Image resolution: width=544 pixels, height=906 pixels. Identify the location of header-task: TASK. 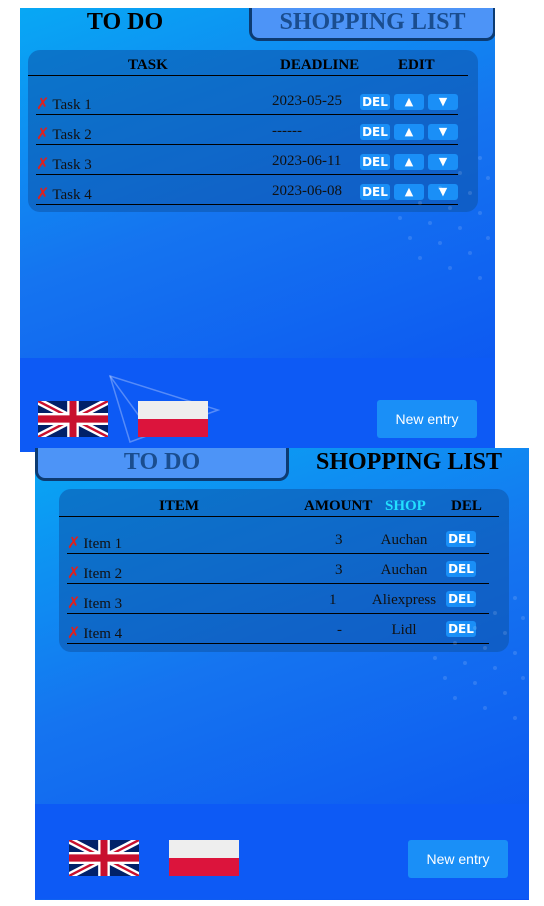
(148, 65).